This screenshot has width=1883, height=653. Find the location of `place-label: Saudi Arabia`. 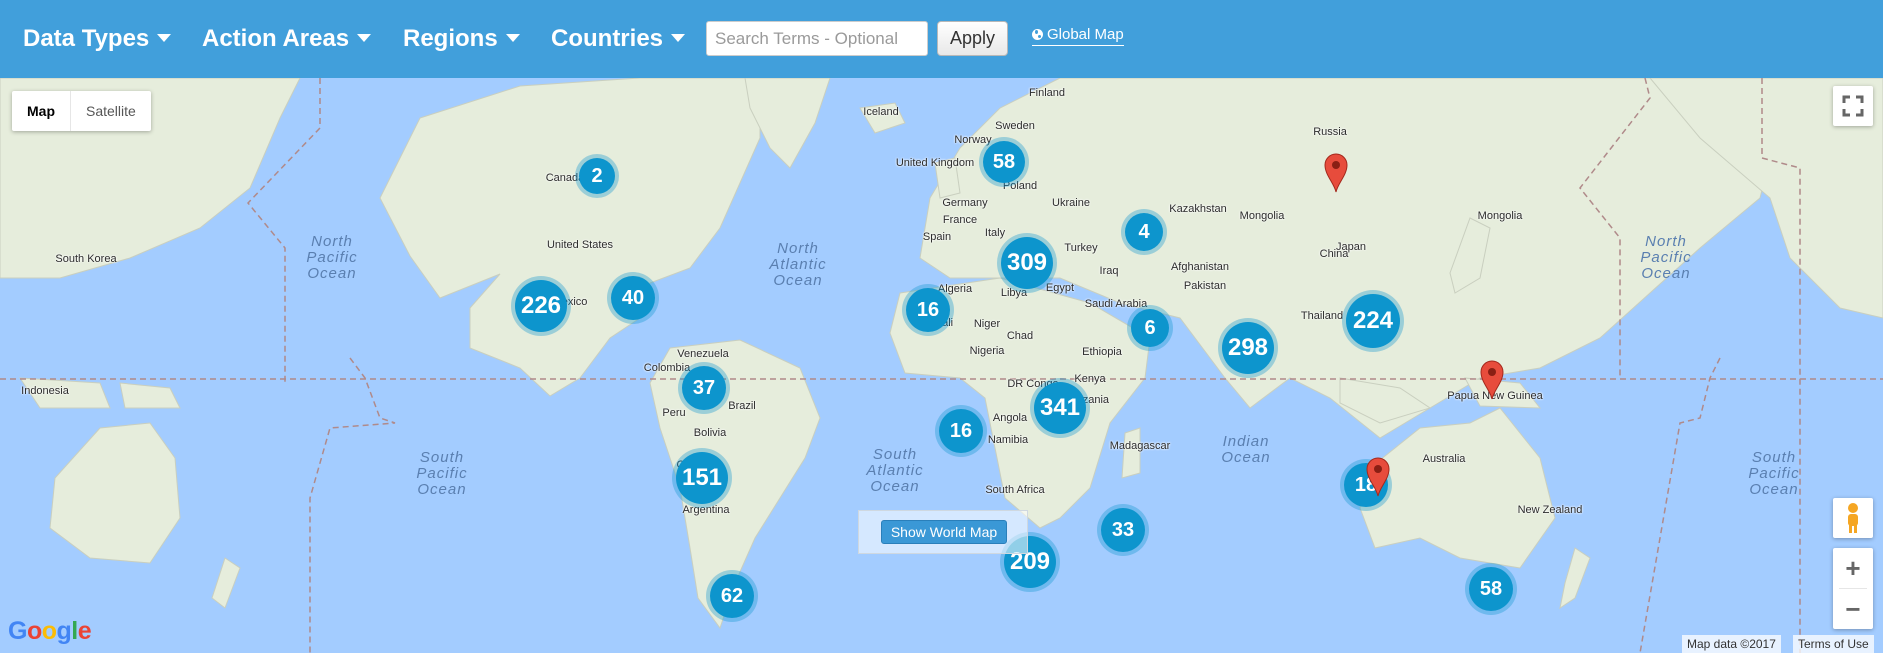

place-label: Saudi Arabia is located at coordinates (1116, 304).